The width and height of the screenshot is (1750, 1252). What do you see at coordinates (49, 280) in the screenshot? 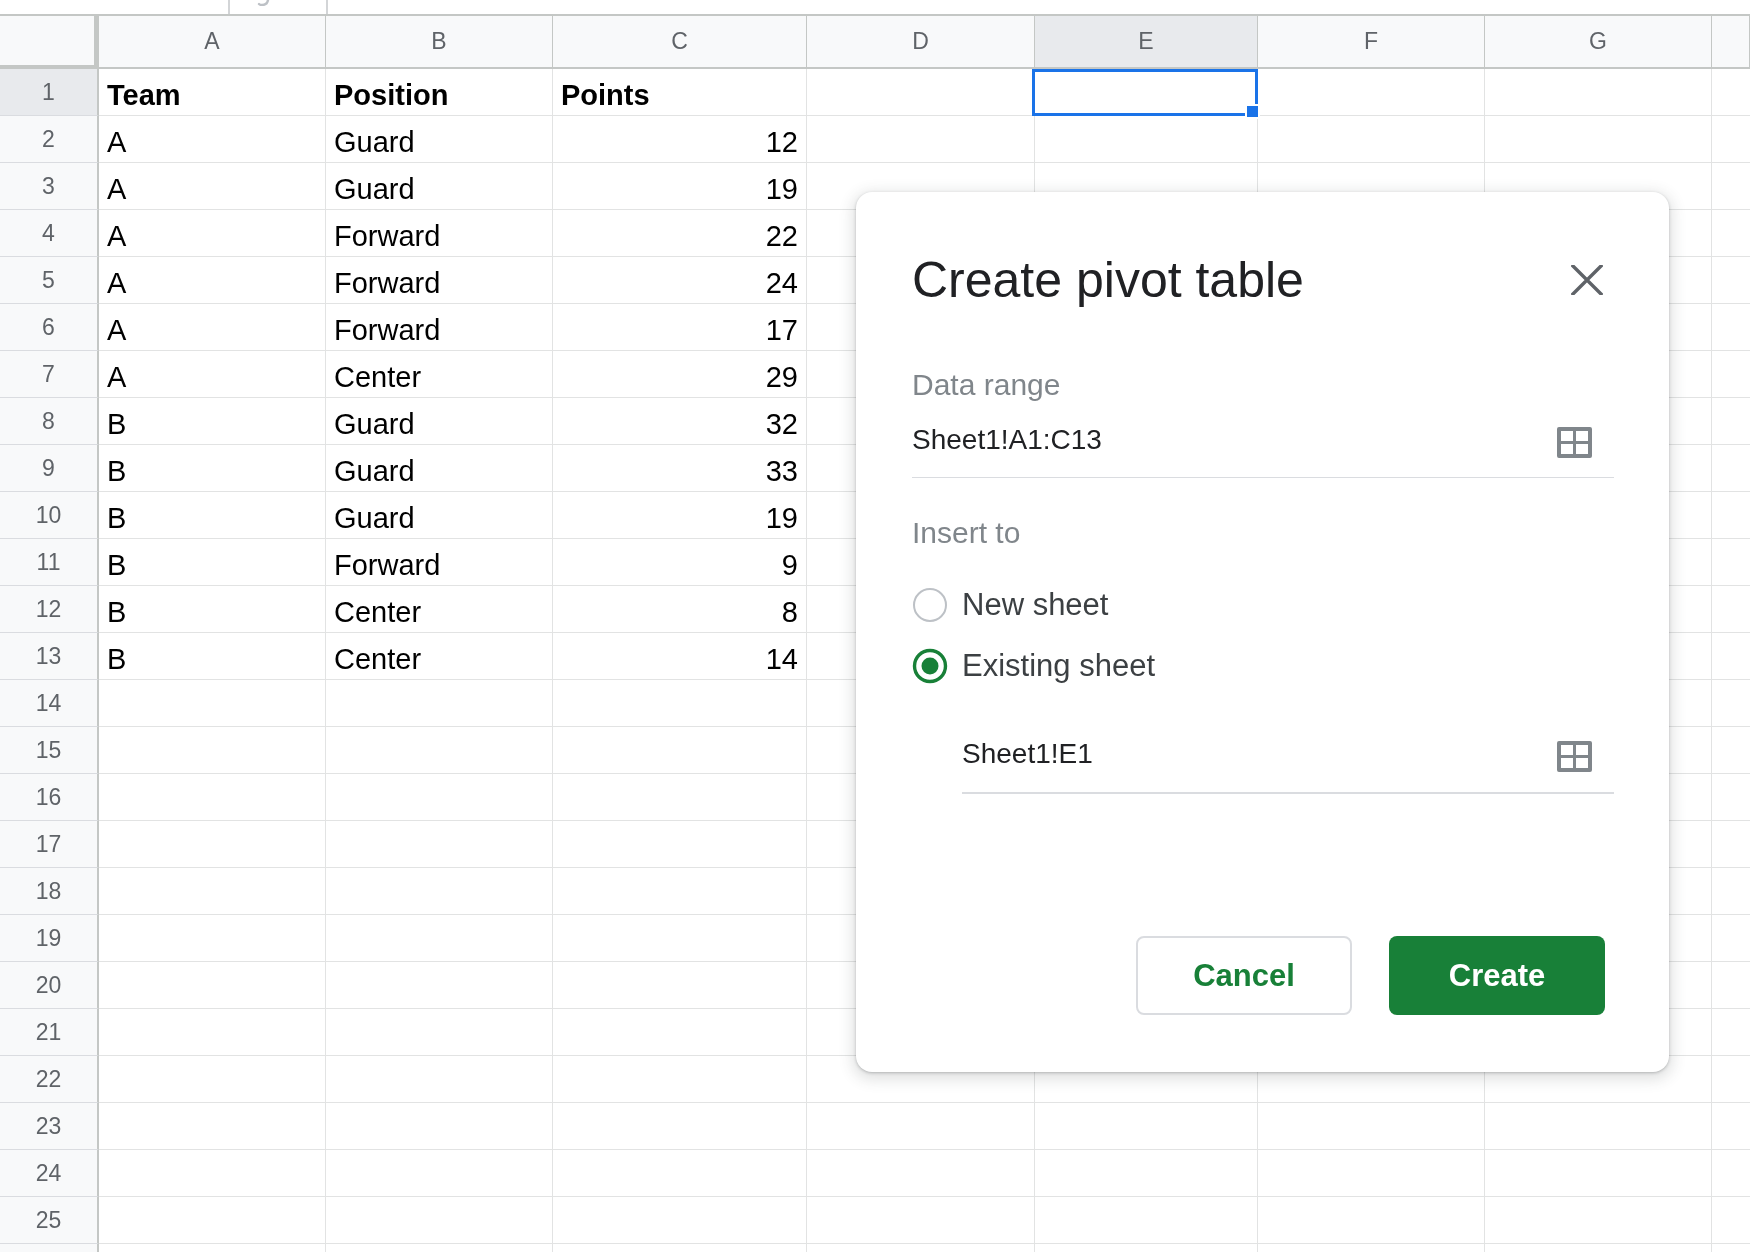
I see `row-header: 5` at bounding box center [49, 280].